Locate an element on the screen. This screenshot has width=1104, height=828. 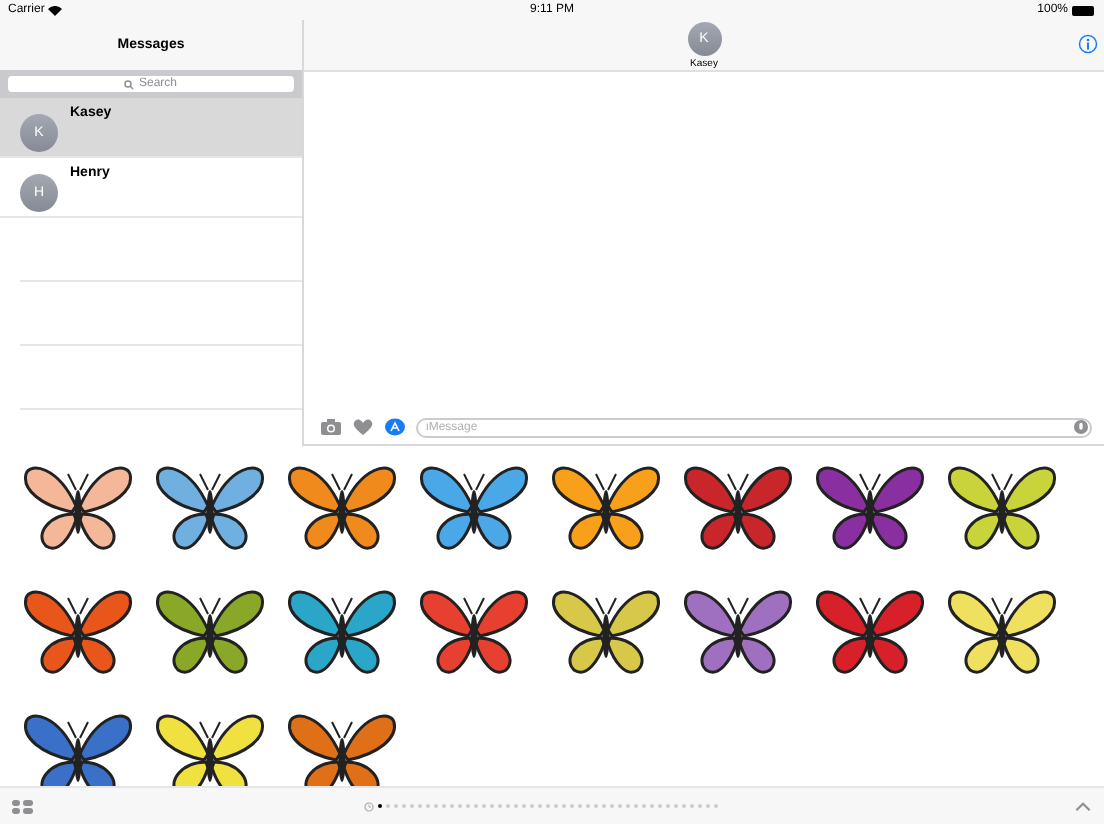
info-icon is located at coordinates (1088, 44).